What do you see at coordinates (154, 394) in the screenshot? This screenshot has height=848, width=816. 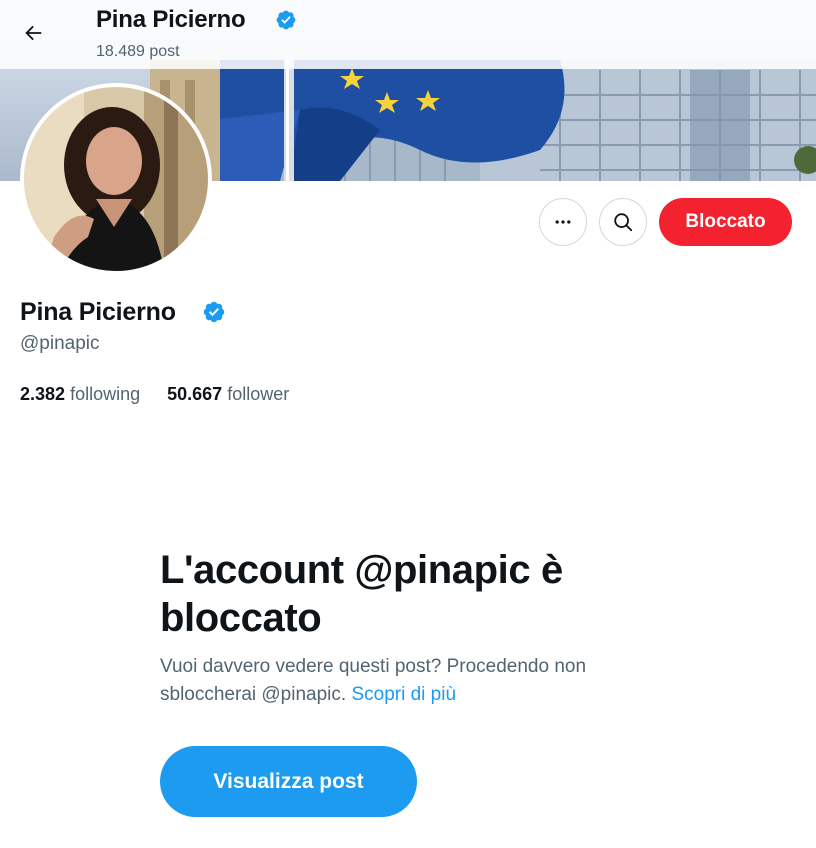 I see `profile-stats: 2.382 following 50.667 follower` at bounding box center [154, 394].